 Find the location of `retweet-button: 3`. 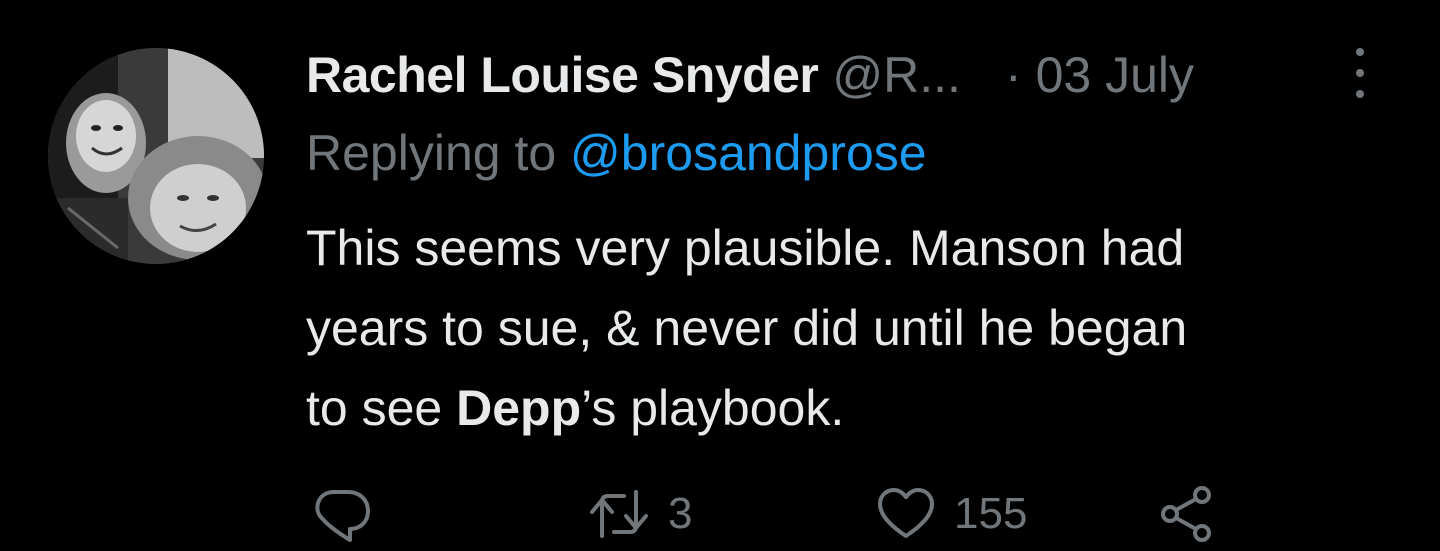

retweet-button: 3 is located at coordinates (640, 514).